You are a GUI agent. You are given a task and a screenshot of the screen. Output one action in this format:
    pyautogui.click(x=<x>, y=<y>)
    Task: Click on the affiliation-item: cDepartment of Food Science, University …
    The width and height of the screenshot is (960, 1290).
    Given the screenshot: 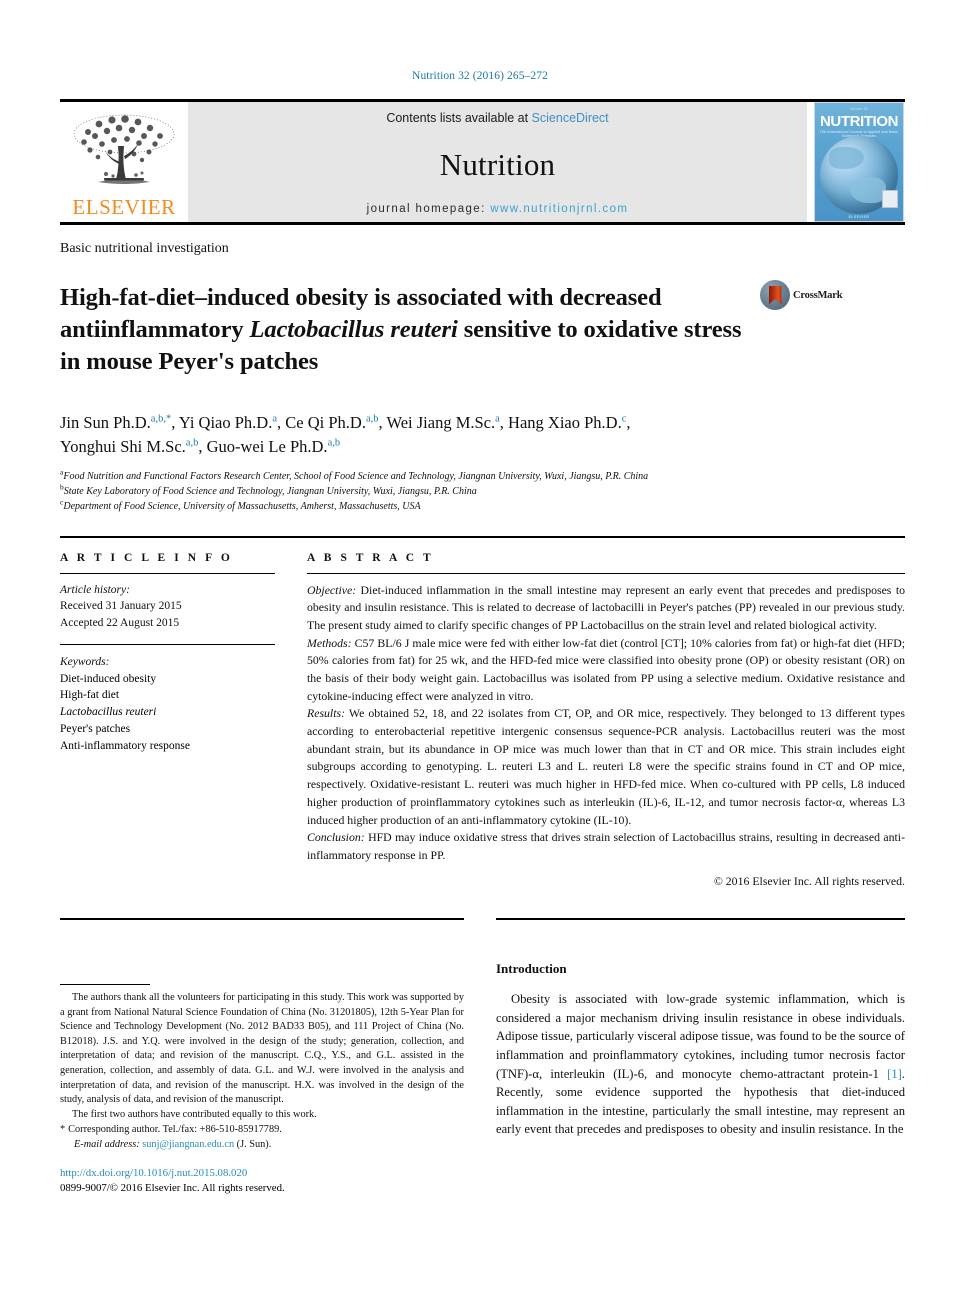 What is the action you would take?
    pyautogui.click(x=482, y=506)
    